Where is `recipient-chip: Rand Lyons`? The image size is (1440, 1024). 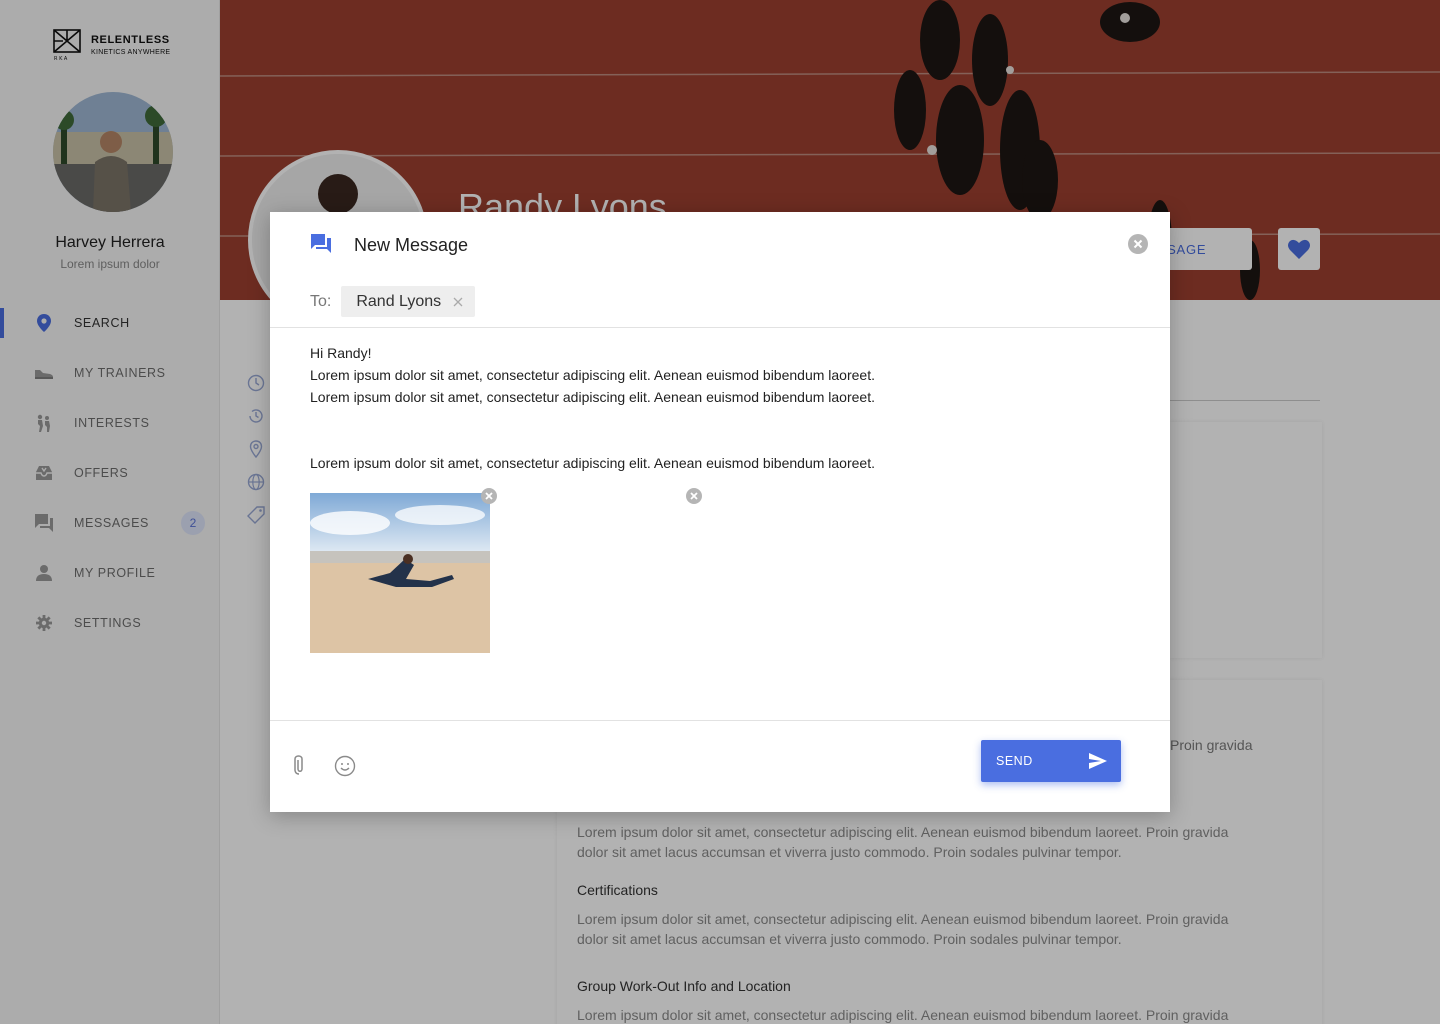 recipient-chip: Rand Lyons is located at coordinates (408, 301).